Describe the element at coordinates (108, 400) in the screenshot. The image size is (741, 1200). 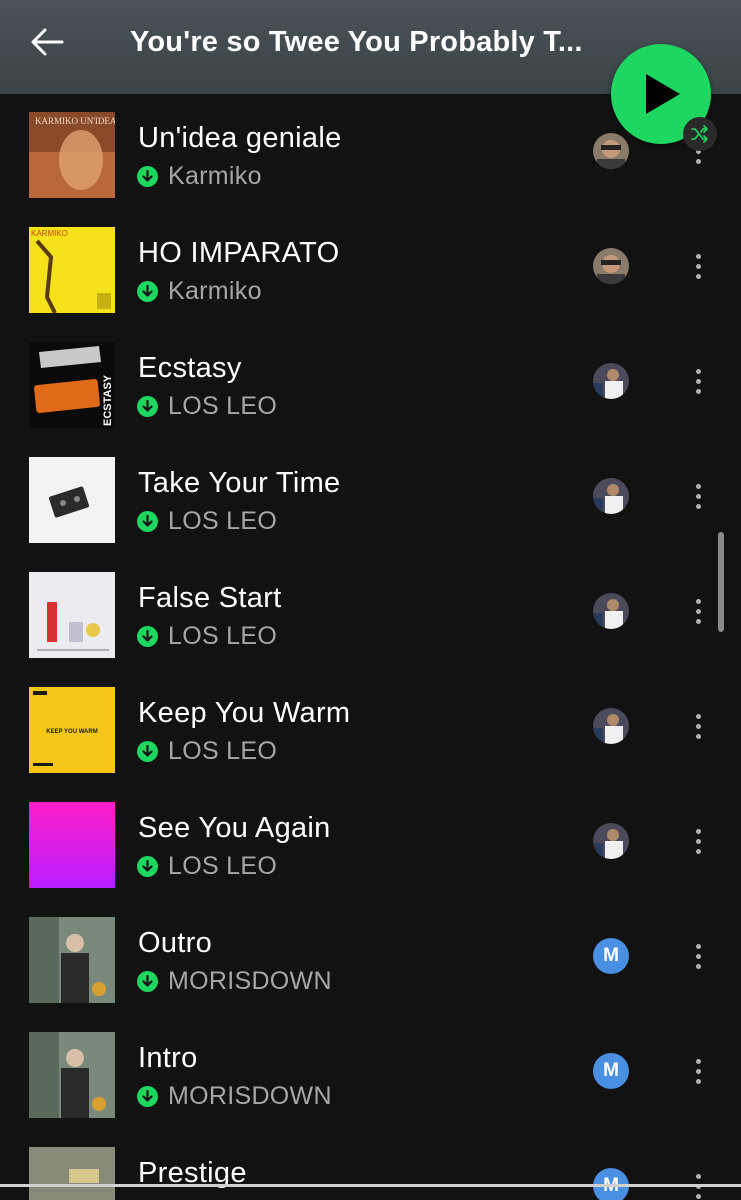
I see `album-art-label: ECSTASY` at that location.